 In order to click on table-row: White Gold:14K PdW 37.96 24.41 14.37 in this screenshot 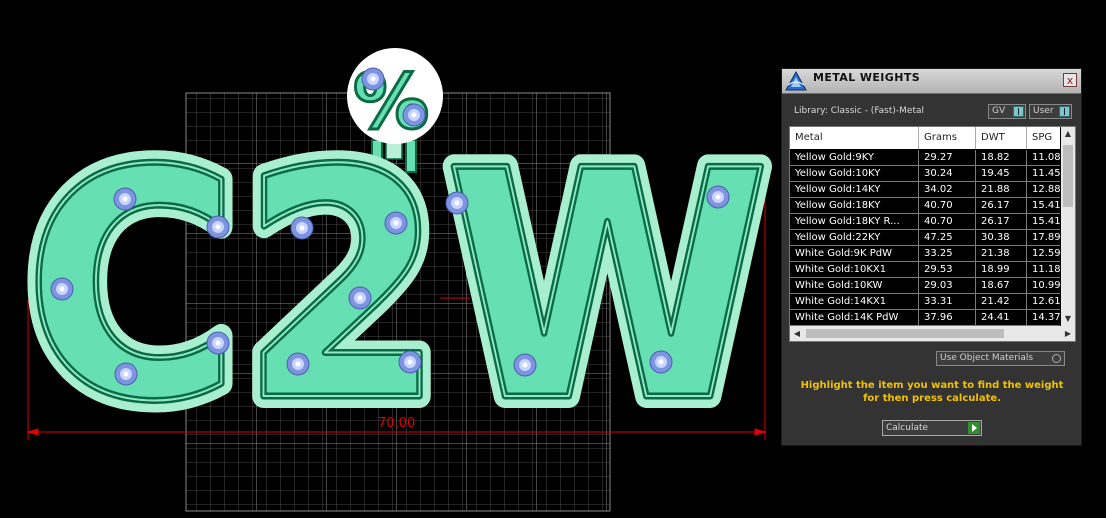, I will do `click(925, 318)`.